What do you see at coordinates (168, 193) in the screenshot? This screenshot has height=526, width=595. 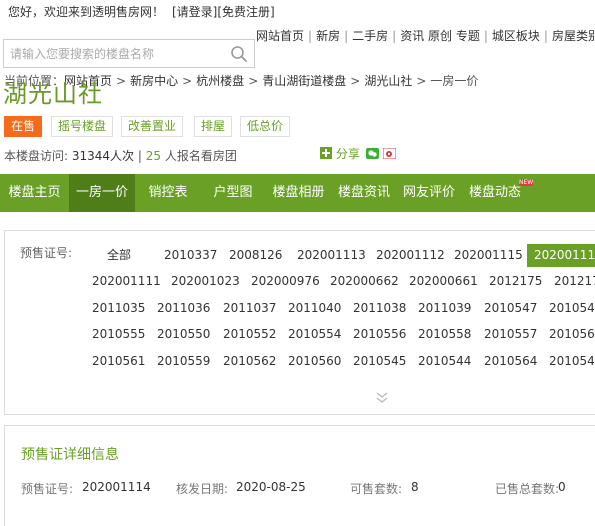 I see `nav-sales-control: 销控表` at bounding box center [168, 193].